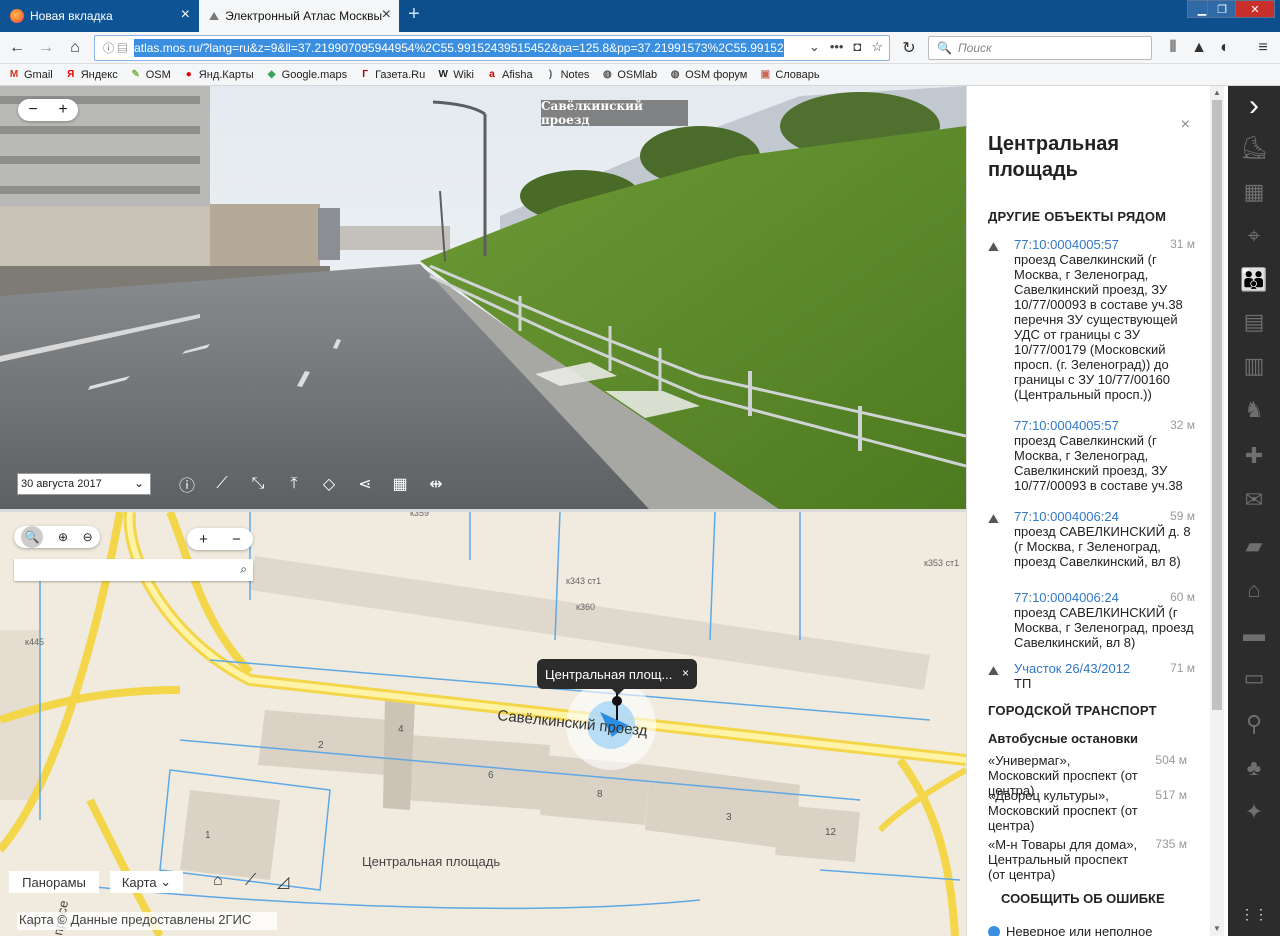  What do you see at coordinates (1077, 216) in the screenshot?
I see `nearby-heading: ДРУГИЕ ОБЪЕКТЫ РЯДОМ` at bounding box center [1077, 216].